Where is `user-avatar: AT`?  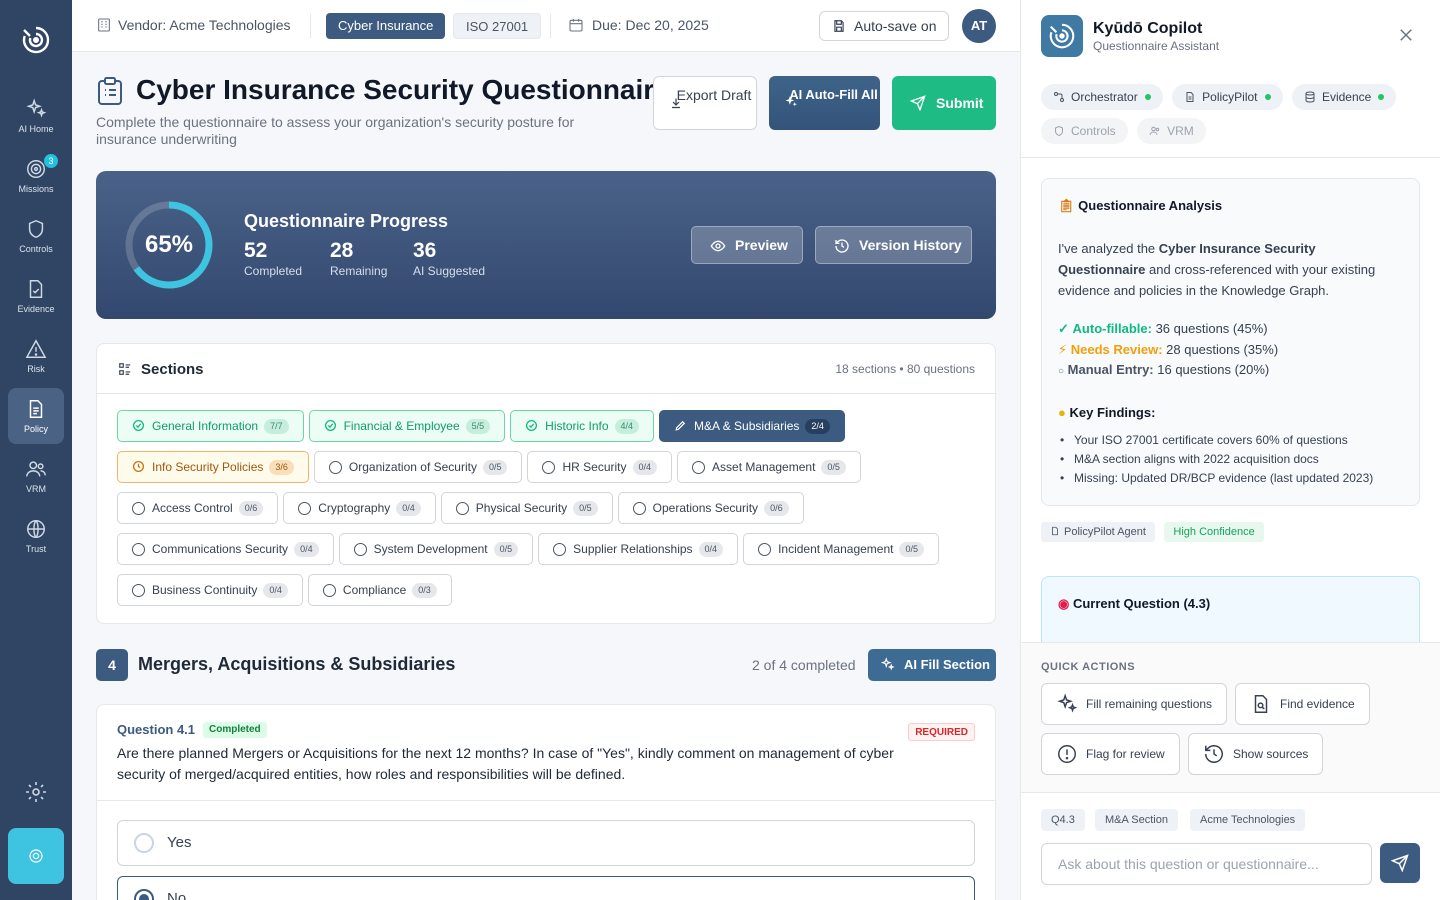 user-avatar: AT is located at coordinates (979, 26).